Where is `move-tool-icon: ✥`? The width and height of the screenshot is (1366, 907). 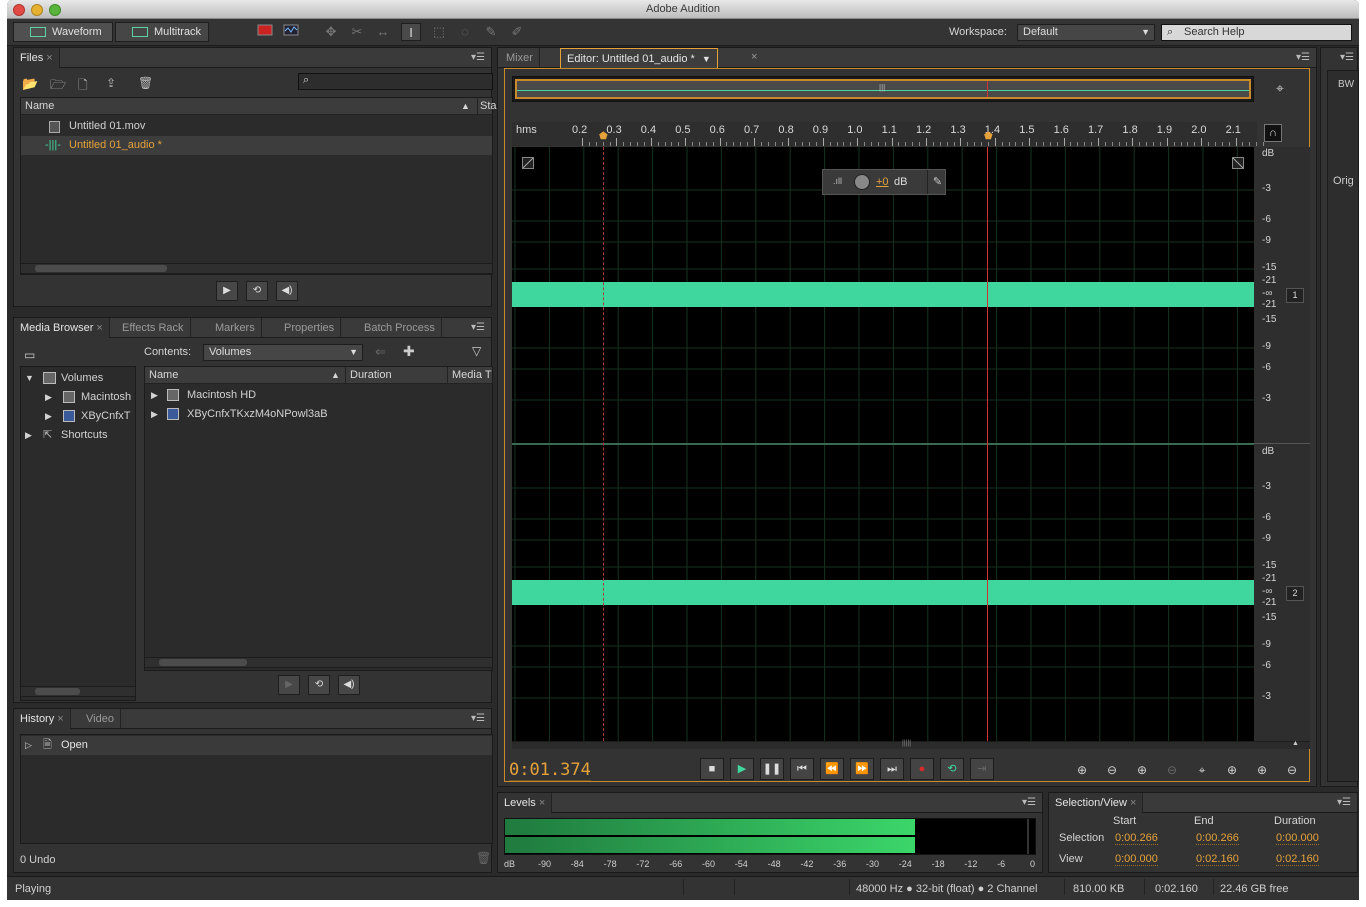
move-tool-icon: ✥ is located at coordinates (331, 32).